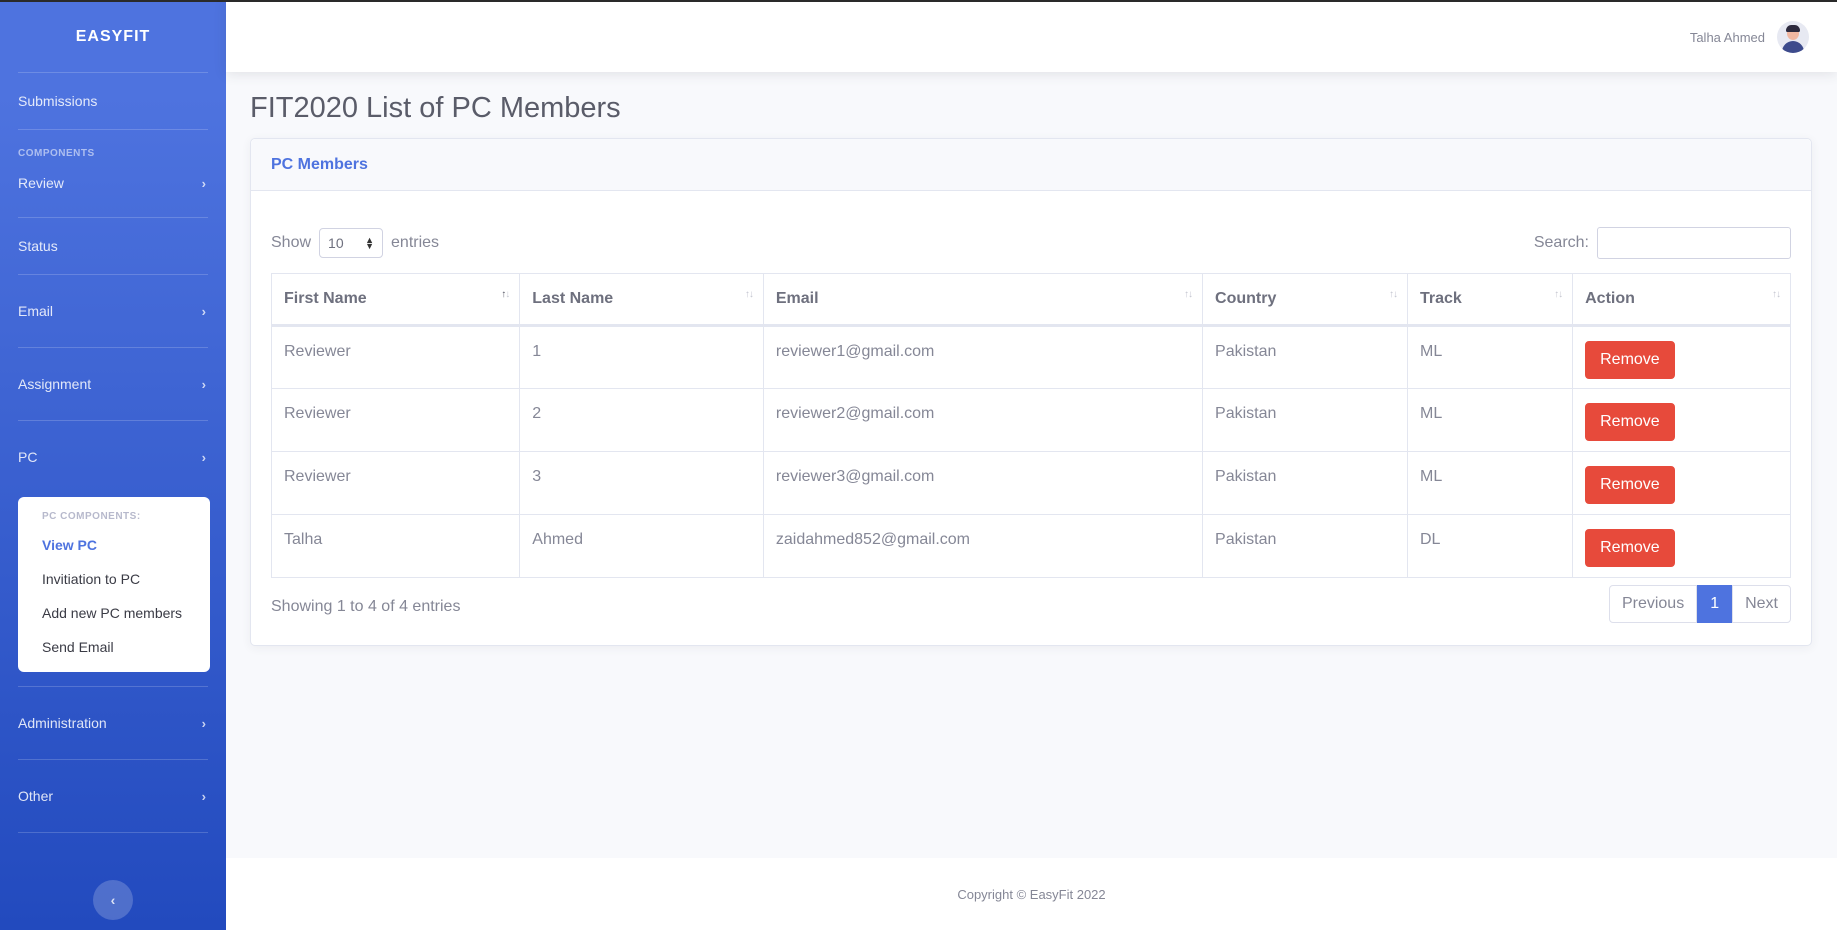 This screenshot has width=1837, height=930. I want to click on sidebar-item-administration: Administration ›, so click(113, 723).